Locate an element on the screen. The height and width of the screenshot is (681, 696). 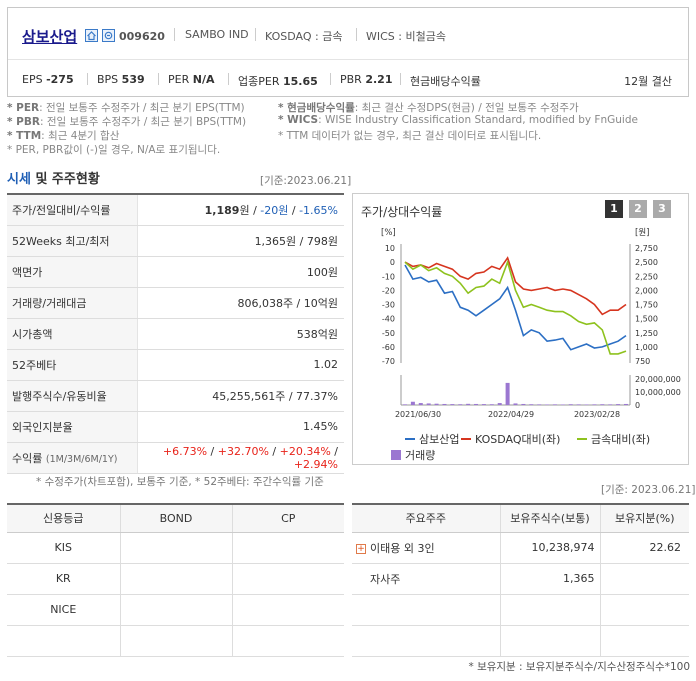
note-pbr: * PBR: 전일 보통주 수정주가 / 최근 분기 BPS(TTM) is located at coordinates (127, 122).